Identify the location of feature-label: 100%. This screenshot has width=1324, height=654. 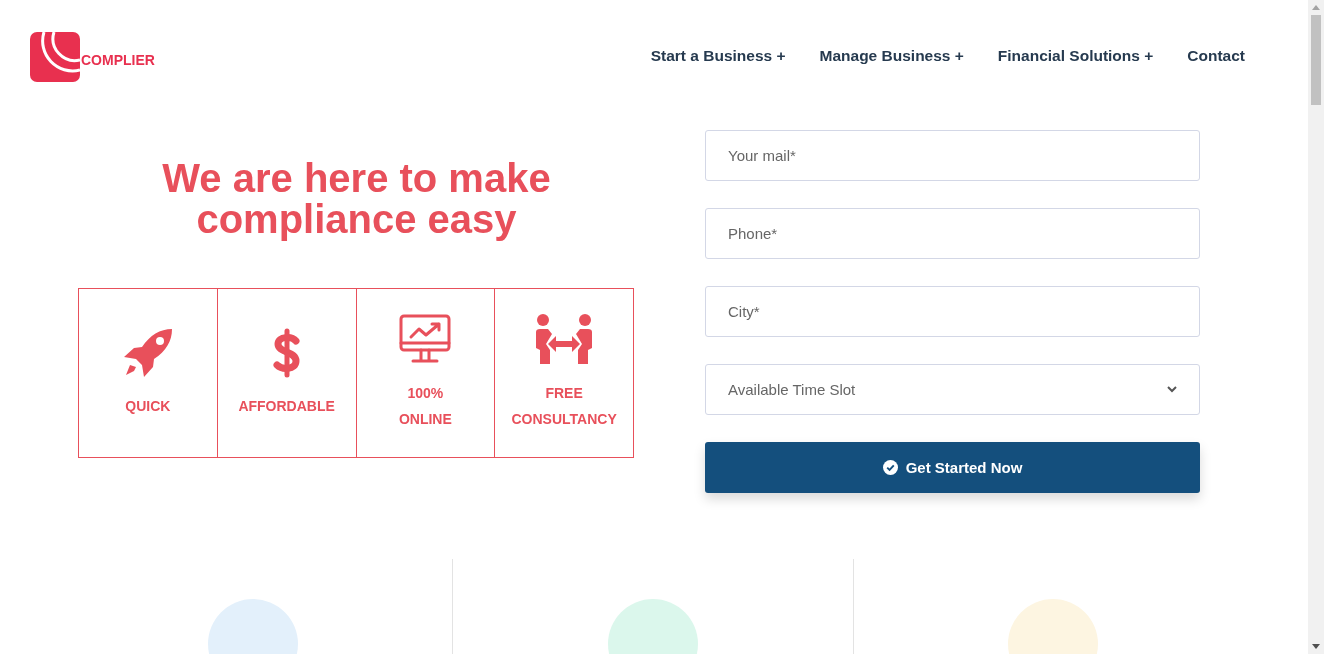
(425, 393).